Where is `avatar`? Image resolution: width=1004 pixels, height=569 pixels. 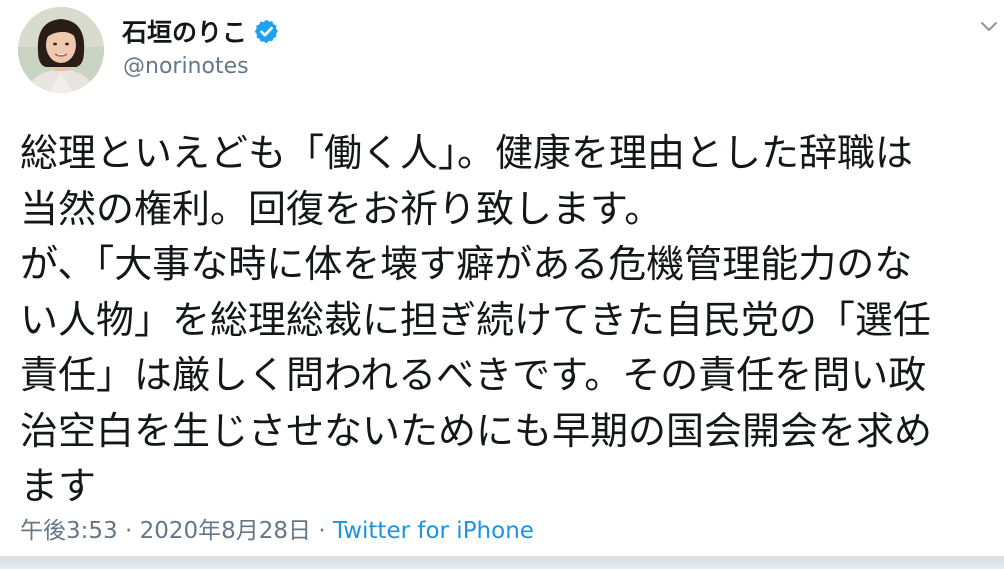
avatar is located at coordinates (61, 50).